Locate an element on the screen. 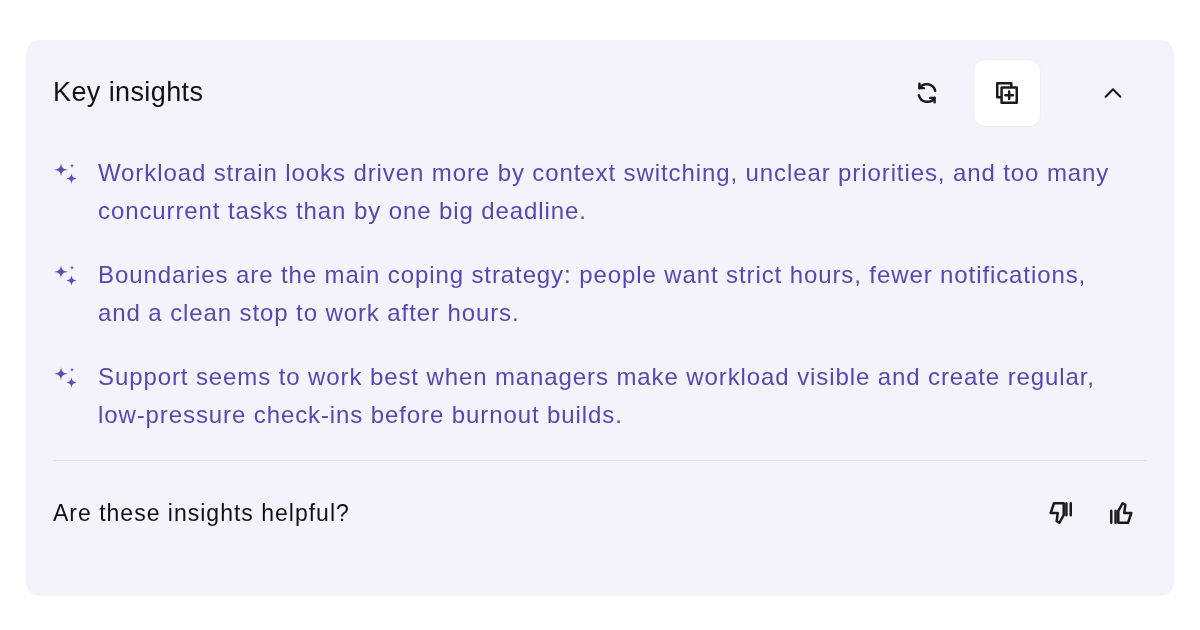 The width and height of the screenshot is (1200, 630). insight-text: Boundaries are the main coping strategy: people want strict hours, fewer notifications, and a clean stop to work after hours. is located at coordinates (593, 294).